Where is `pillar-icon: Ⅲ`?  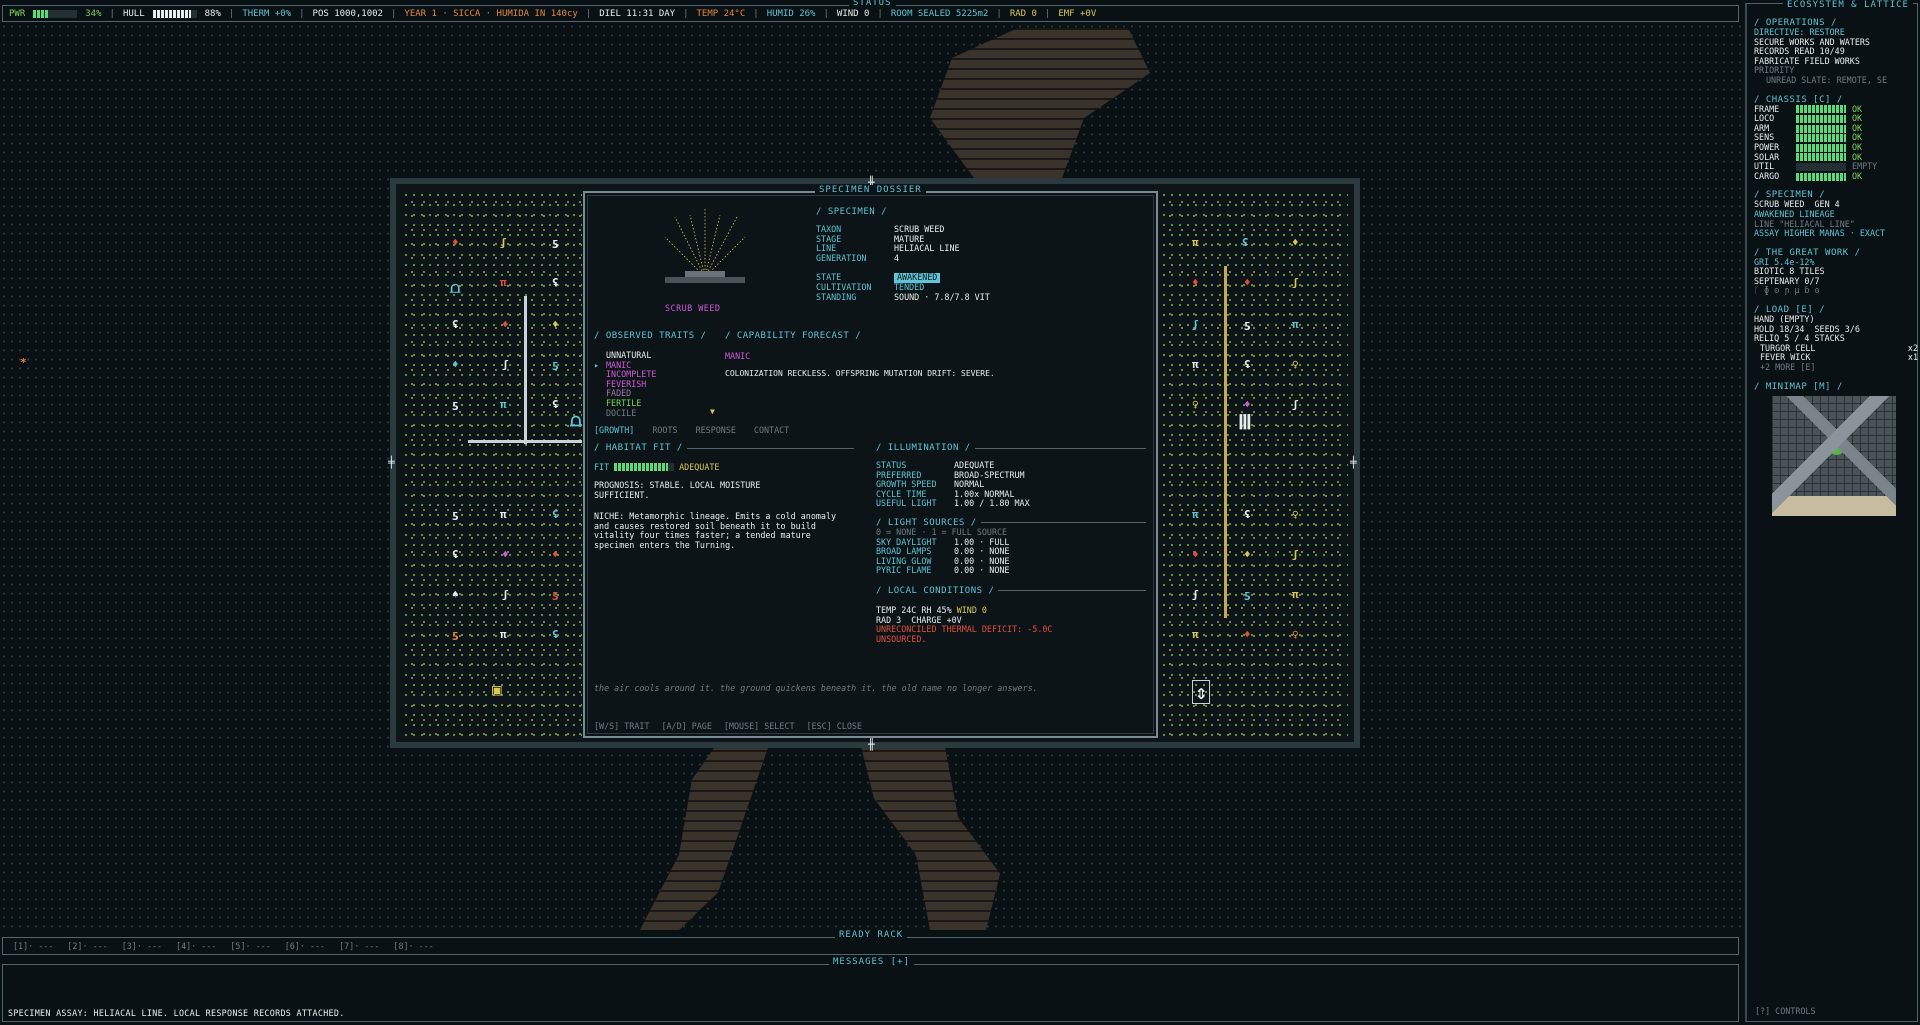
pillar-icon: Ⅲ is located at coordinates (1245, 422).